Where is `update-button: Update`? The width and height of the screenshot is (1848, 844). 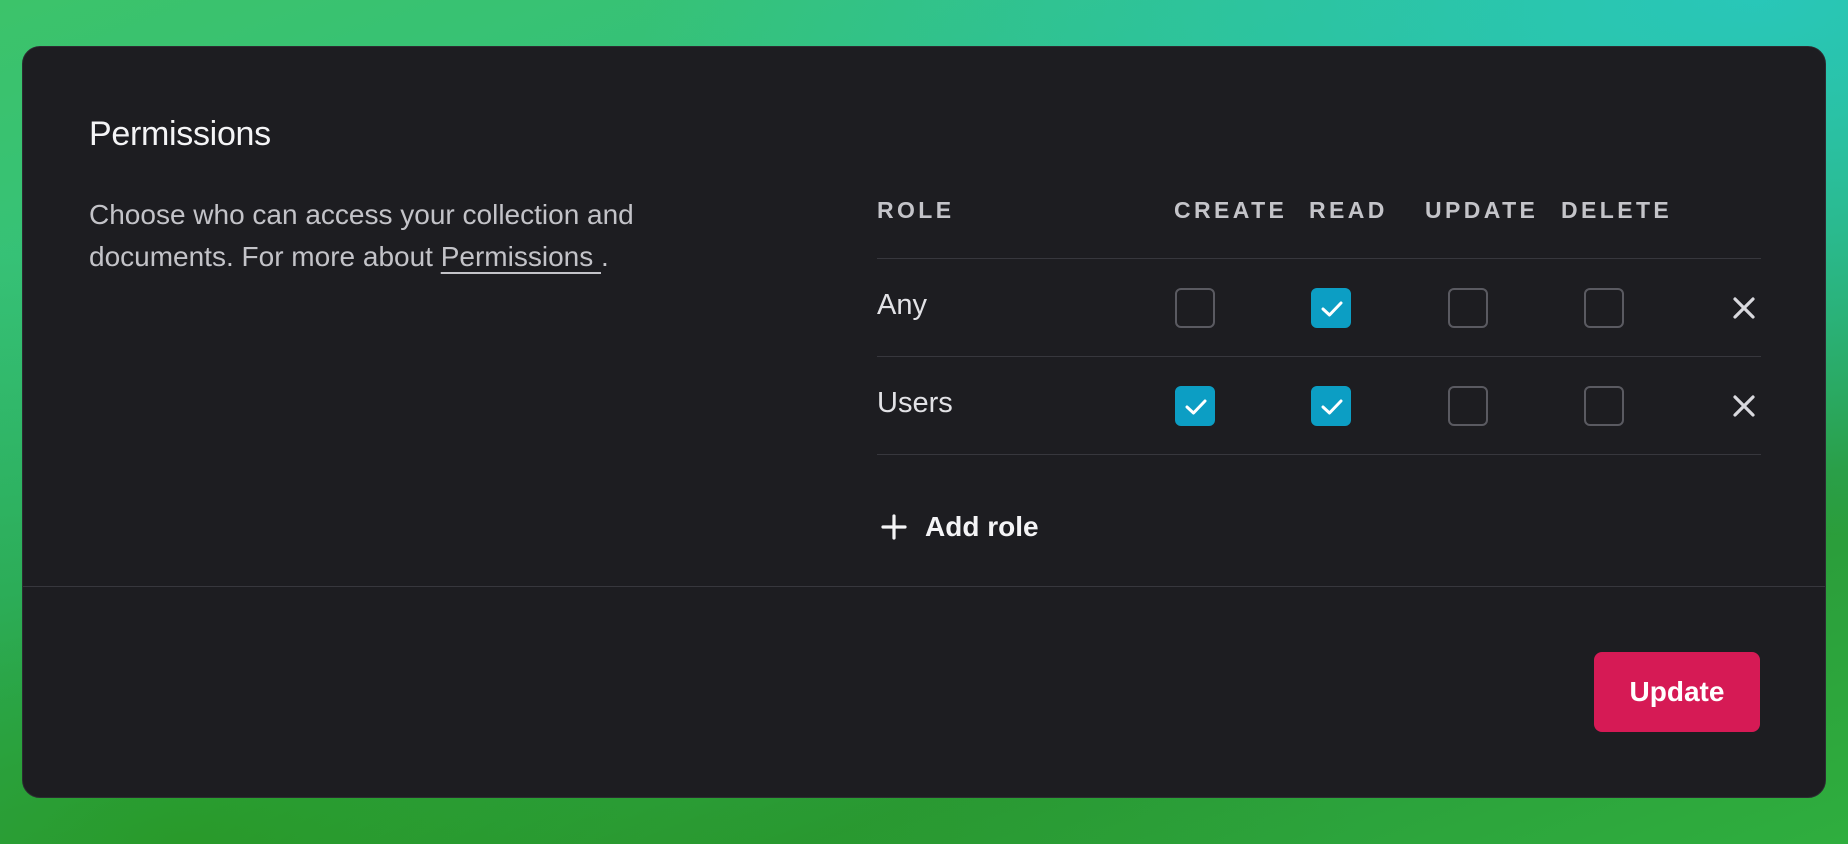
update-button: Update is located at coordinates (1677, 692).